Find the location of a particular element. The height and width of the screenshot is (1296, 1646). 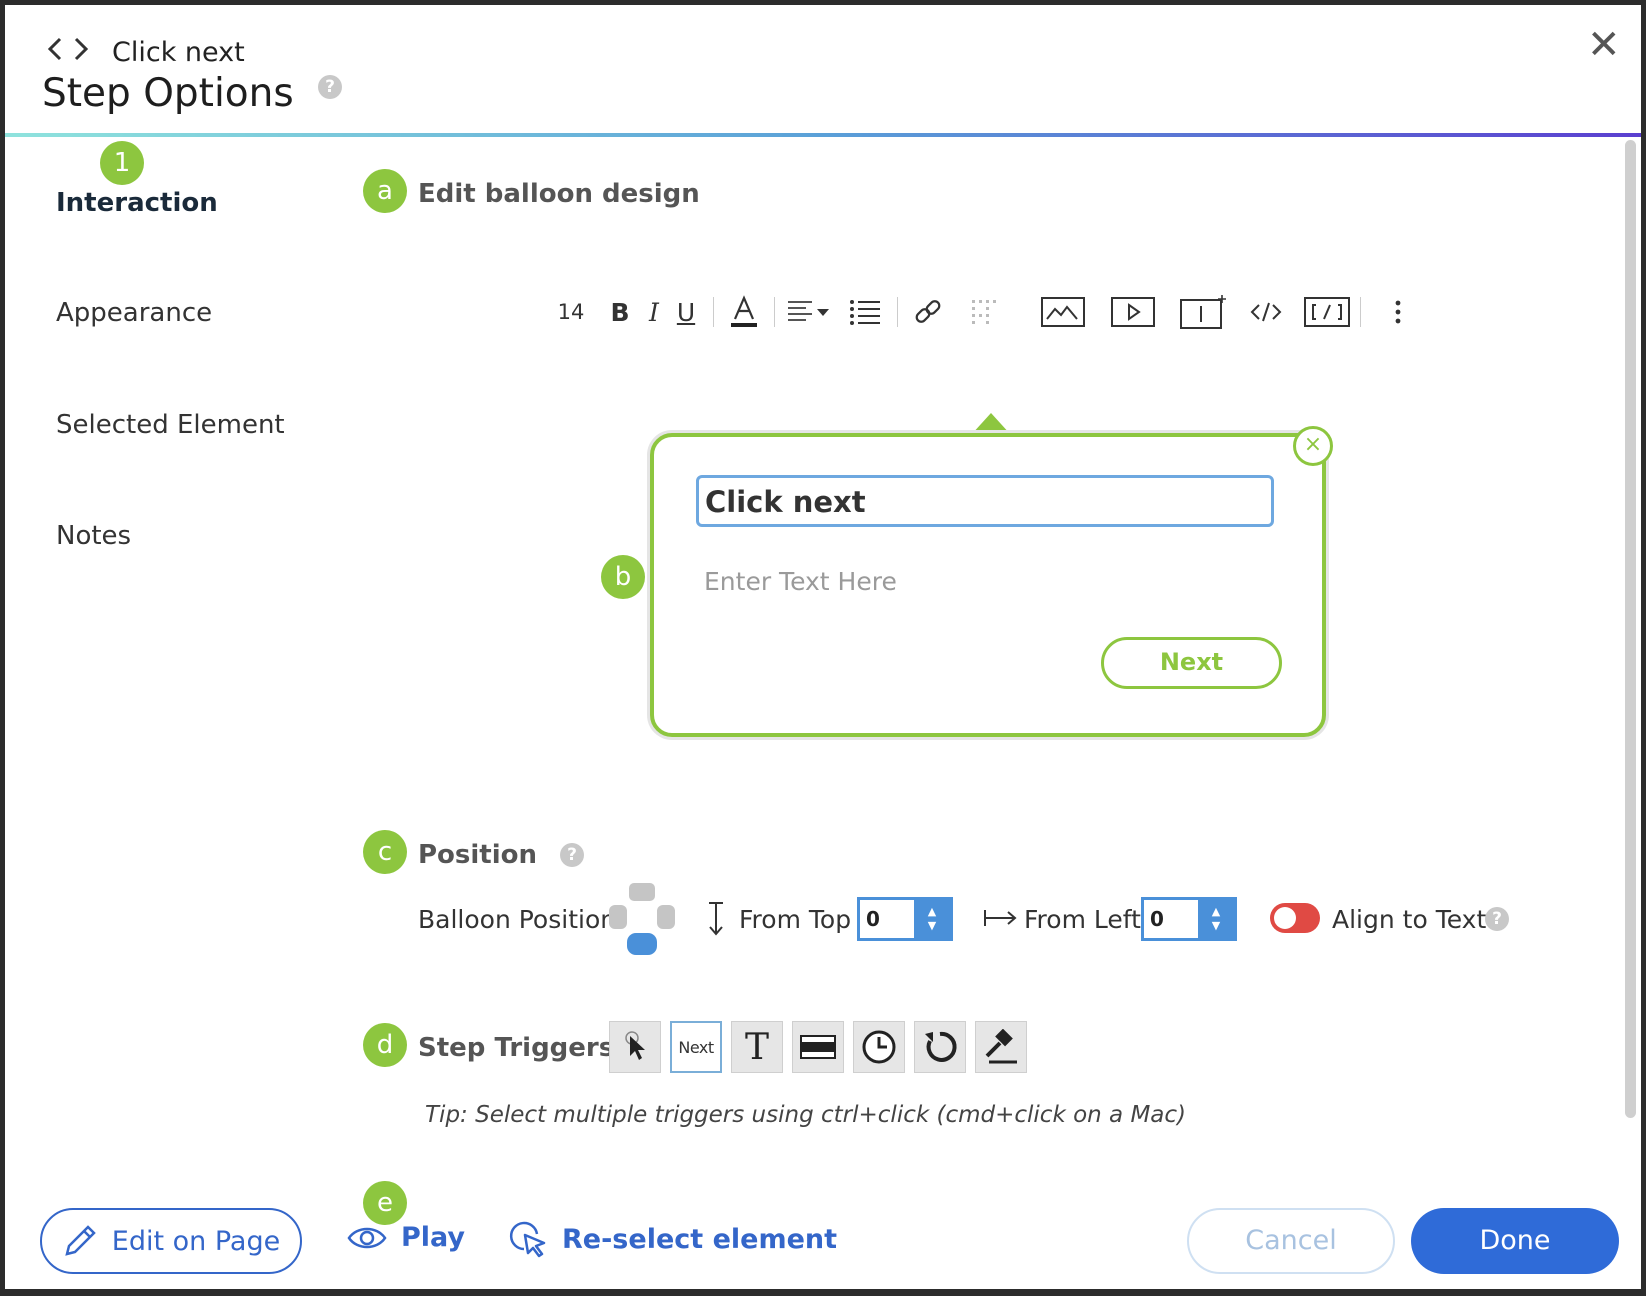

clock-icon is located at coordinates (879, 1047).